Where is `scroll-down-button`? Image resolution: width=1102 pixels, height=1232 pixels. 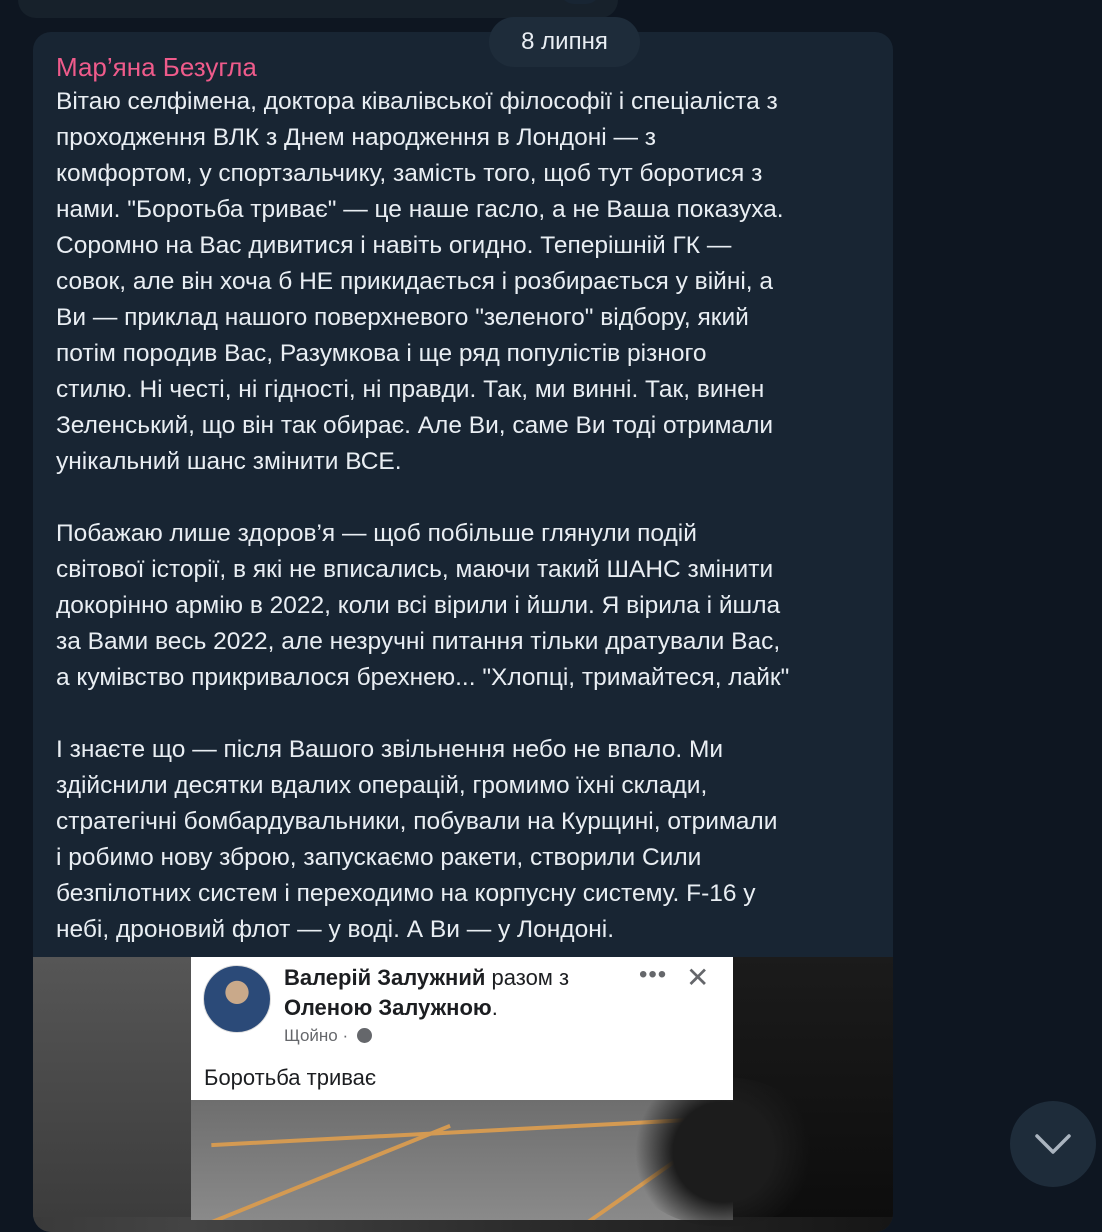
scroll-down-button is located at coordinates (1053, 1144).